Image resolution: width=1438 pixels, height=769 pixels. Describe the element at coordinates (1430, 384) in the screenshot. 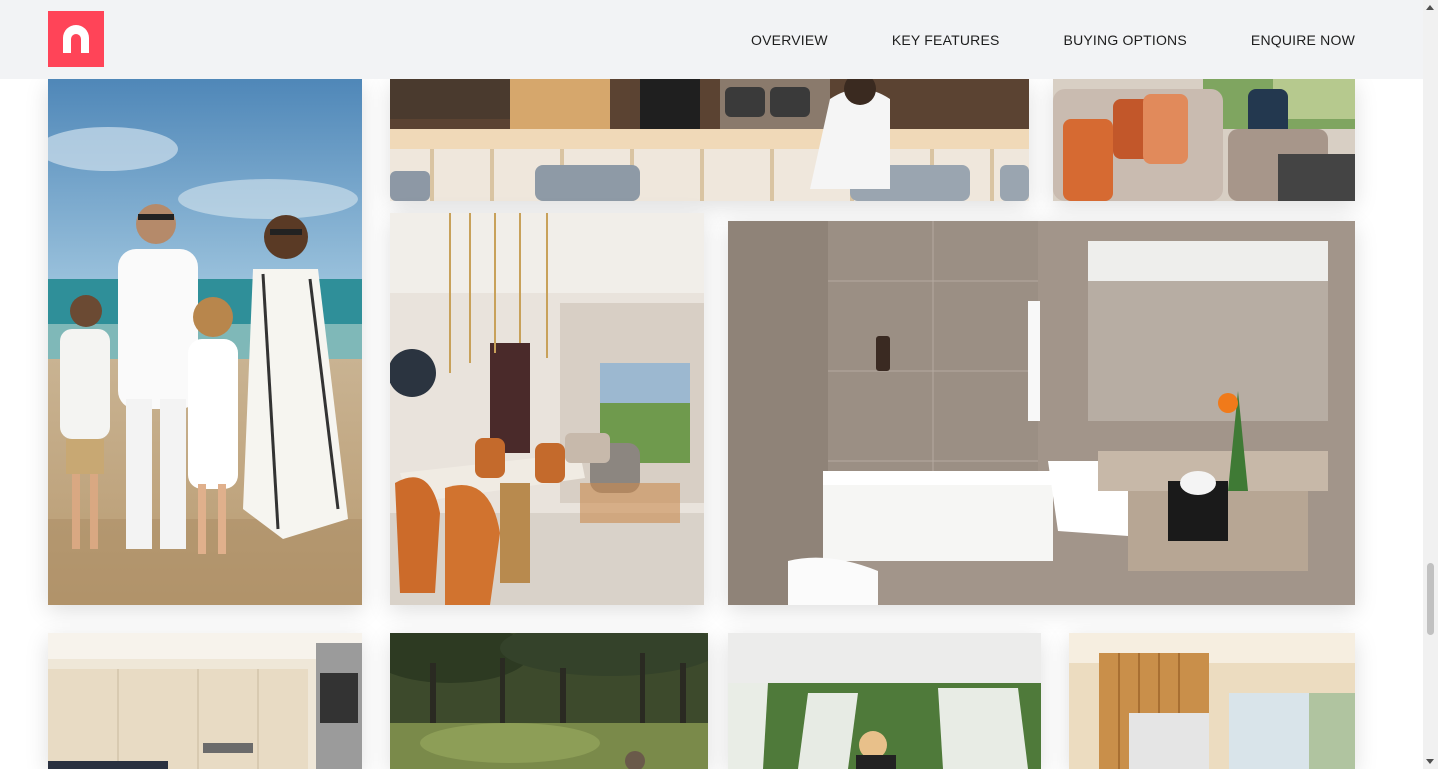

I see `page-scrollbar` at that location.